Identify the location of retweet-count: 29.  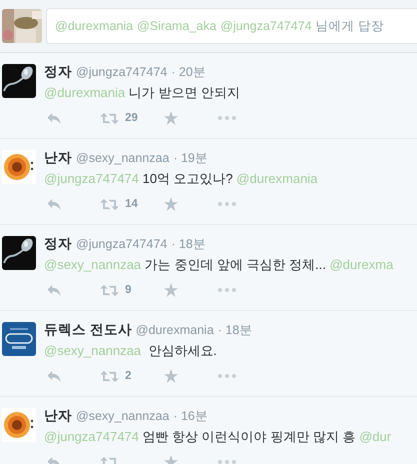
(131, 118).